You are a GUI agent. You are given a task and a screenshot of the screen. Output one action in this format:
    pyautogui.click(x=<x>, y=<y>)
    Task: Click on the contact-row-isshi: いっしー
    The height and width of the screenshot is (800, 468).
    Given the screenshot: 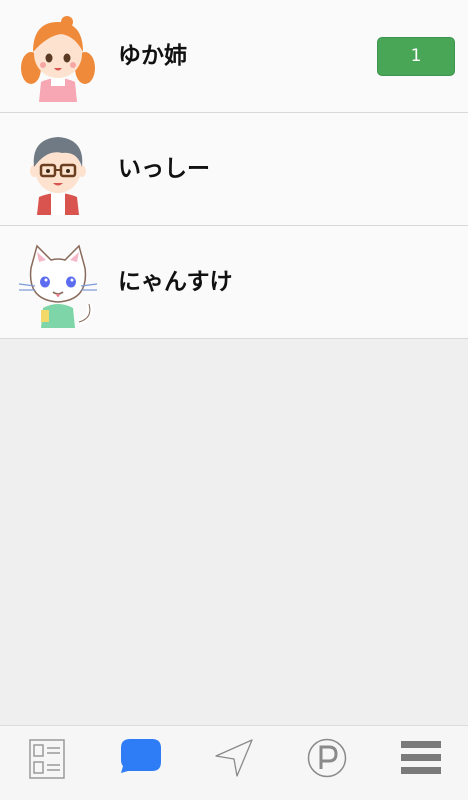 What is the action you would take?
    pyautogui.click(x=234, y=169)
    